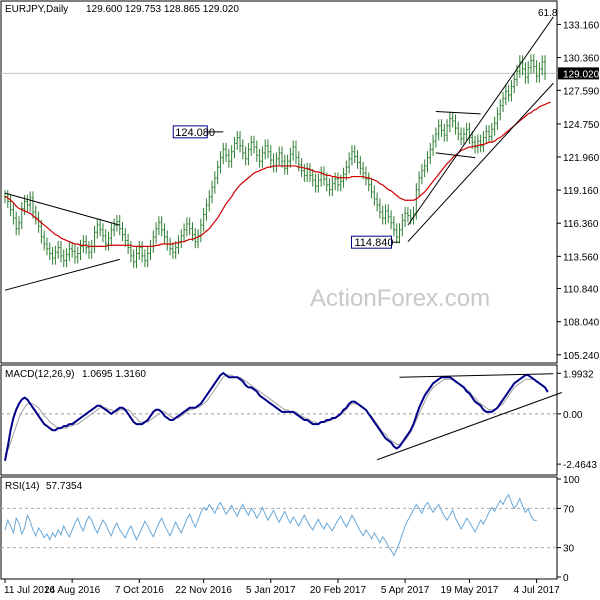  Describe the element at coordinates (578, 374) in the screenshot. I see `macd-y-tick-label: 1.9932` at that location.